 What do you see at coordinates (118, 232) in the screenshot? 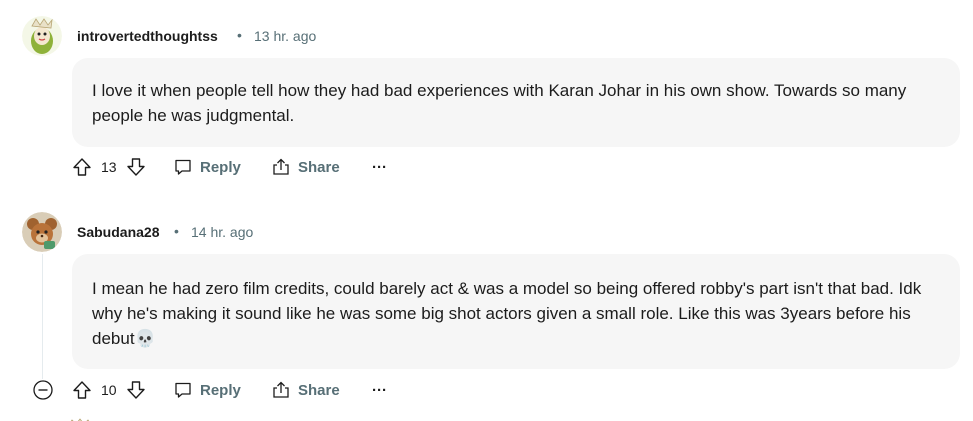
I see `username: Sabudana28` at bounding box center [118, 232].